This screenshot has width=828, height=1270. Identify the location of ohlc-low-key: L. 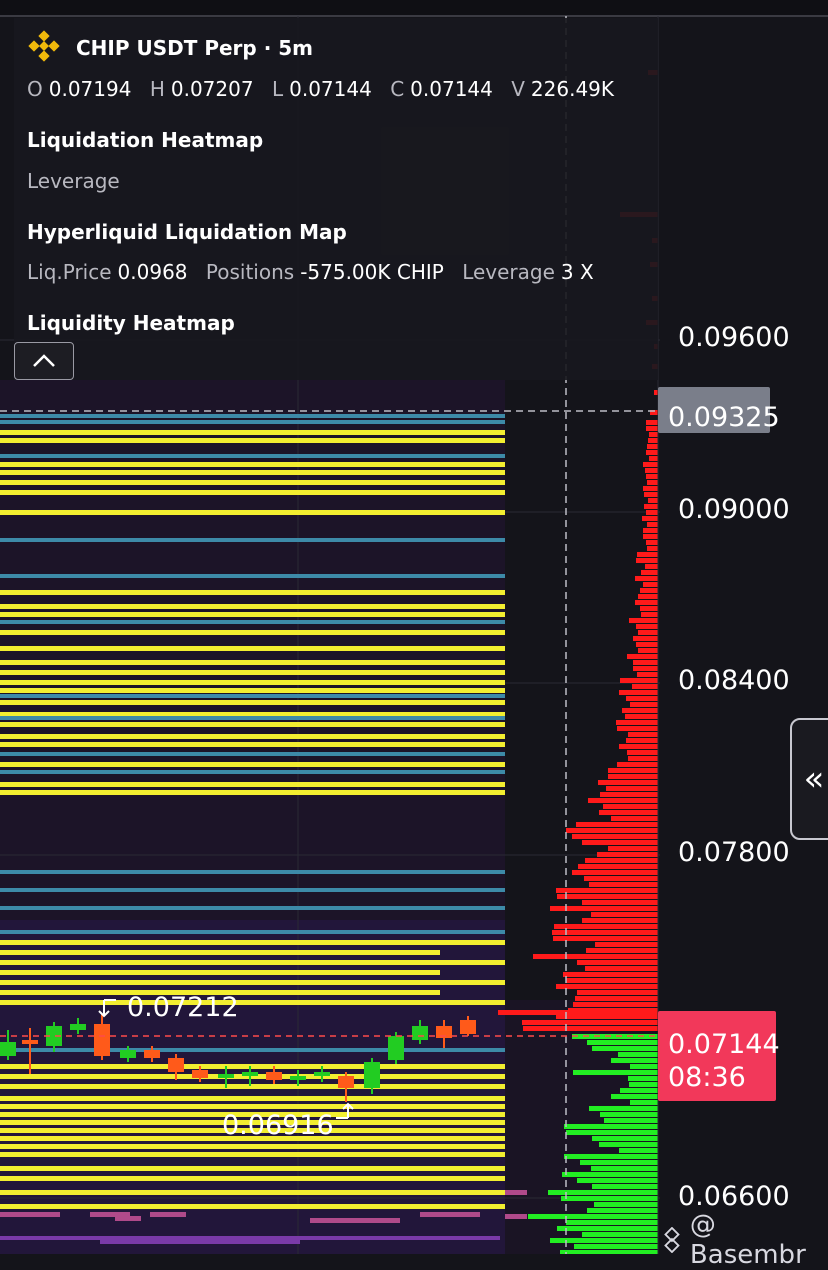
(277, 89).